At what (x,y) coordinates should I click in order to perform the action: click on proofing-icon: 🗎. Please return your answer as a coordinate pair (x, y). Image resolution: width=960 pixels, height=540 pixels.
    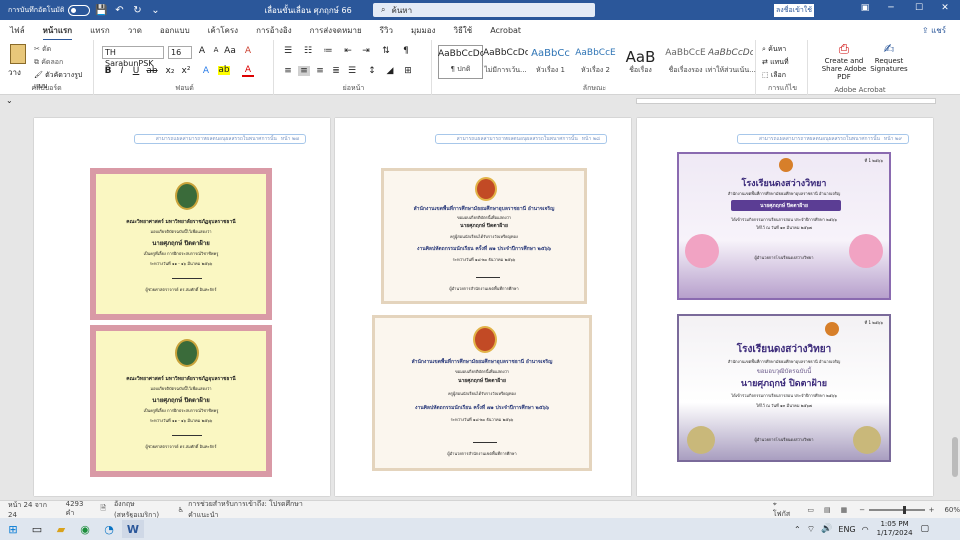
    Looking at the image, I should click on (103, 509).